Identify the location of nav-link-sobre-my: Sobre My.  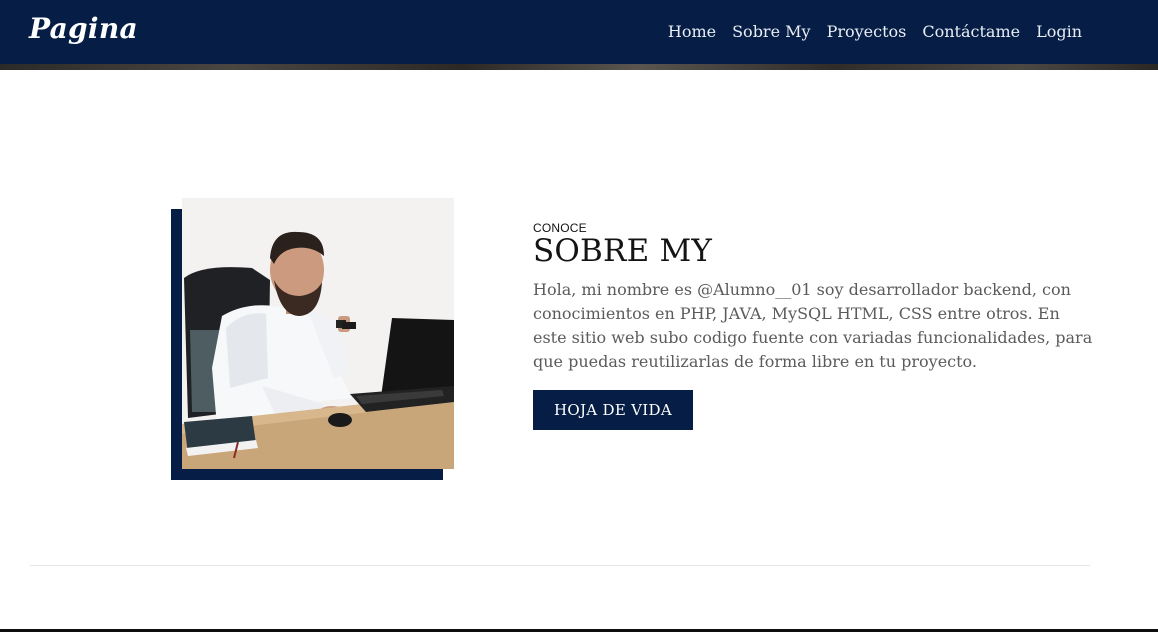
(771, 32).